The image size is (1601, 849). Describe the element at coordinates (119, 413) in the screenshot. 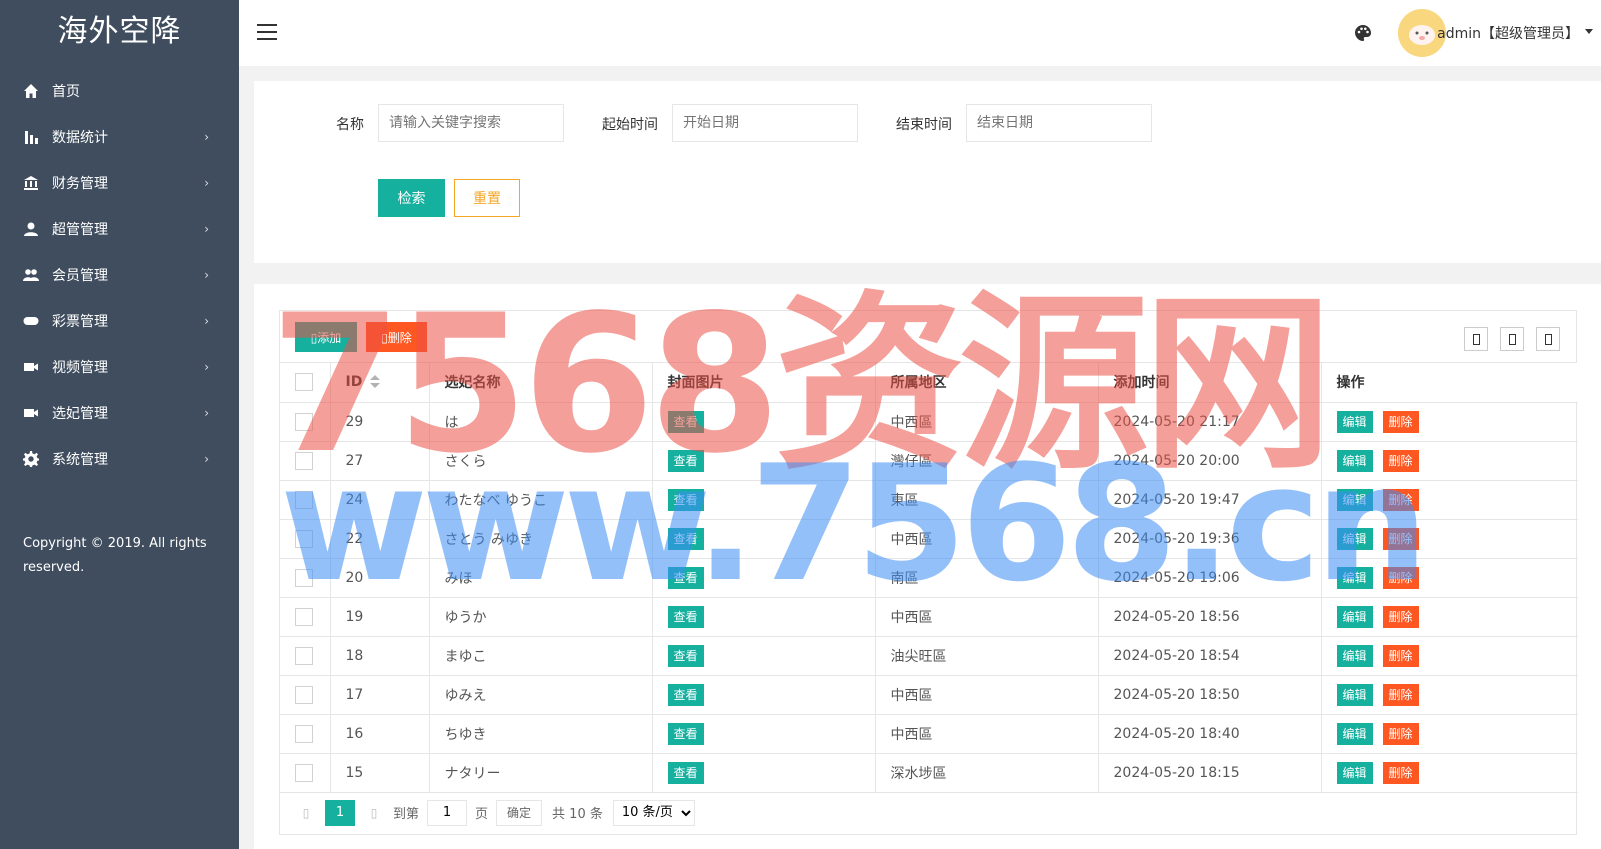

I see `sidebar-item-selection: 选妃管理 ›` at that location.